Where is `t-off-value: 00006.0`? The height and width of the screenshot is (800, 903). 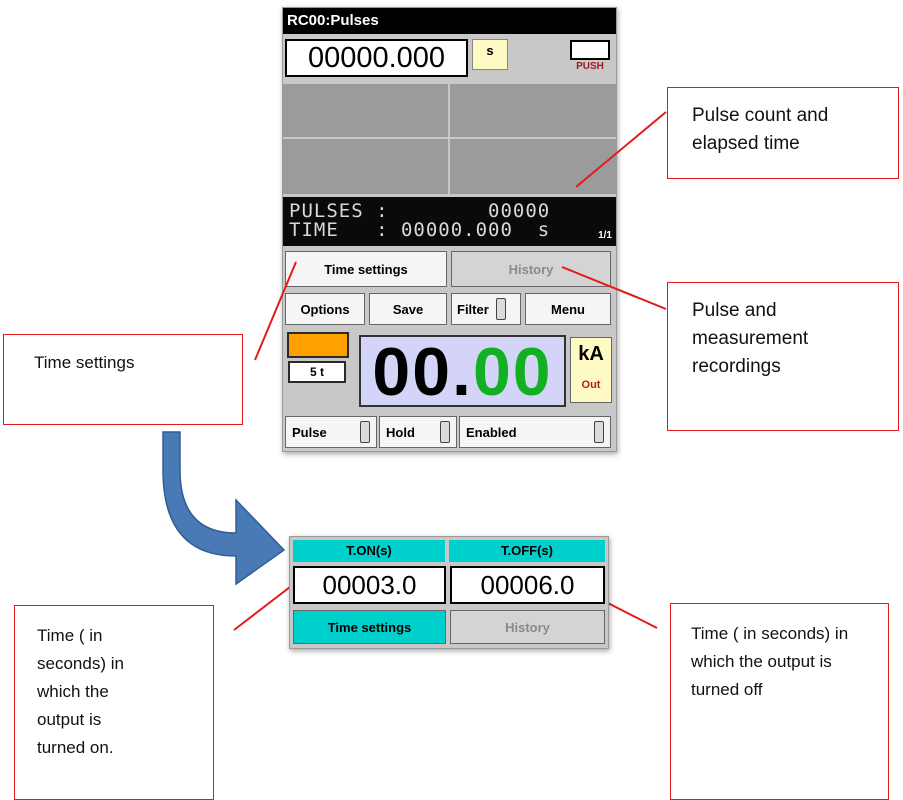
t-off-value: 00006.0 is located at coordinates (527, 585).